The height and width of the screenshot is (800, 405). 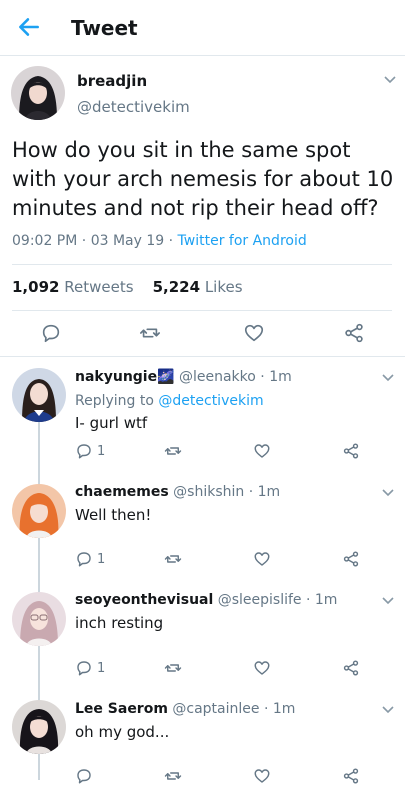 I want to click on replying-to-handle: @detectivekim, so click(x=210, y=401).